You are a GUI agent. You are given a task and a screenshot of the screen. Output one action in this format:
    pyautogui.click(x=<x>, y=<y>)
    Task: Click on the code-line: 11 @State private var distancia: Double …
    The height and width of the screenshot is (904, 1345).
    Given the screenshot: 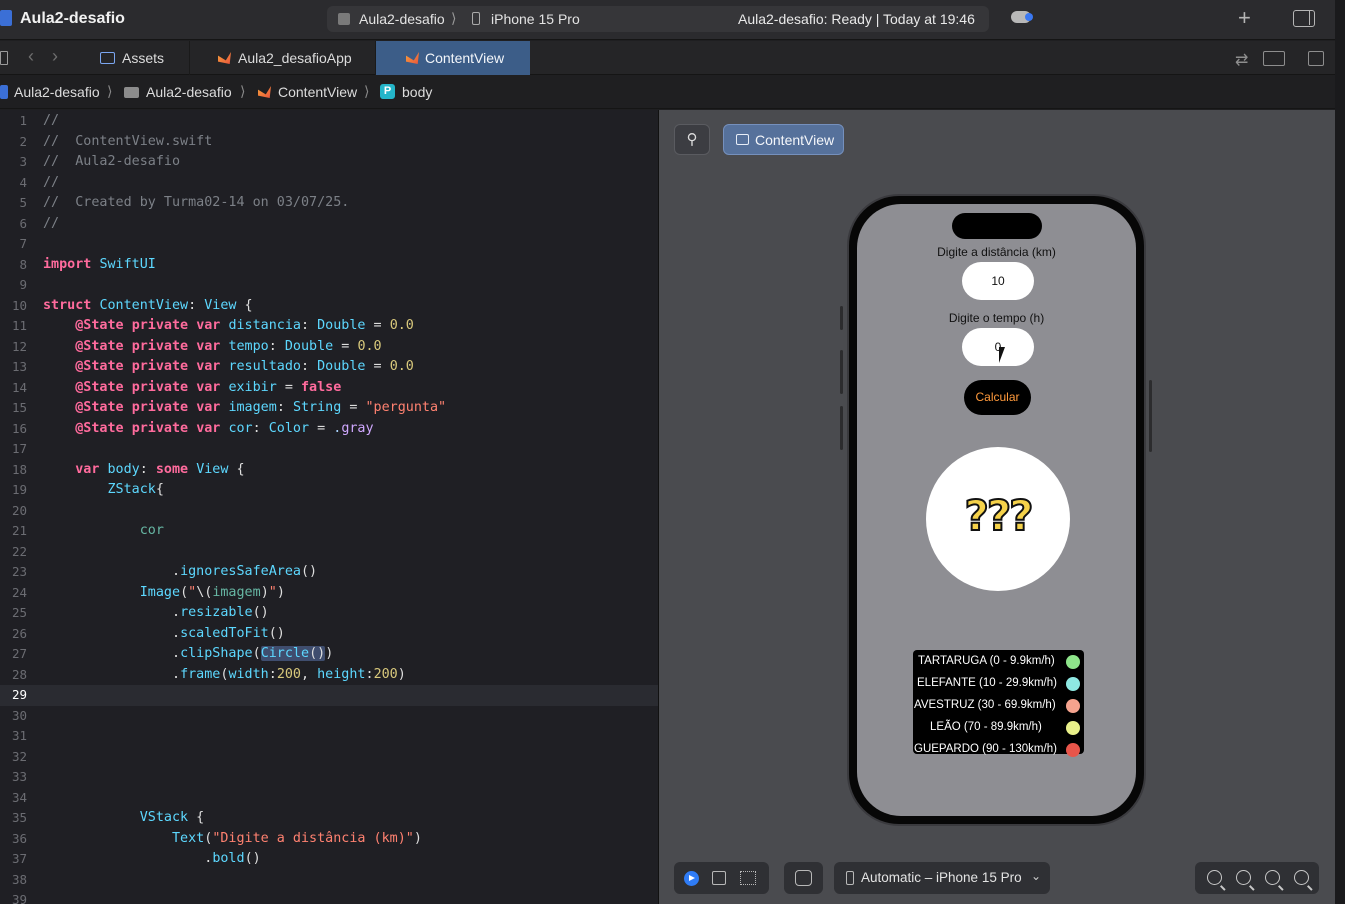 What is the action you would take?
    pyautogui.click(x=329, y=326)
    